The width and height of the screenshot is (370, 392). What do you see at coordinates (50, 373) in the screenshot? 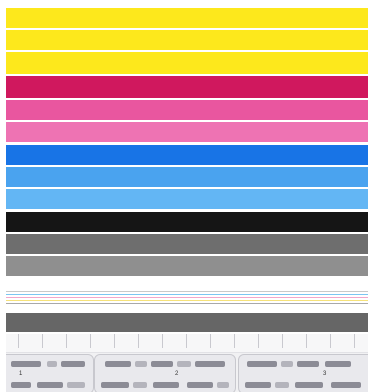
I see `ruler-panel-1: 1` at bounding box center [50, 373].